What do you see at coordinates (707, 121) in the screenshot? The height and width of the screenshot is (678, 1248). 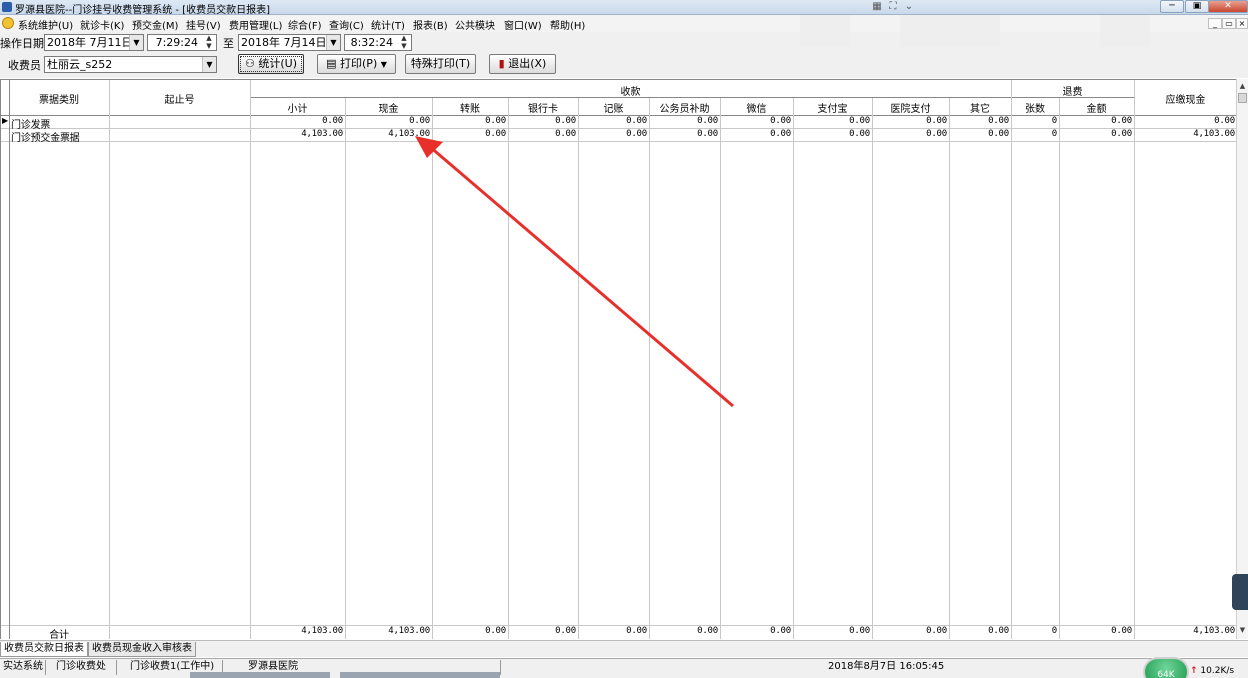 I see `cell-civil-subsidy: 0.00` at bounding box center [707, 121].